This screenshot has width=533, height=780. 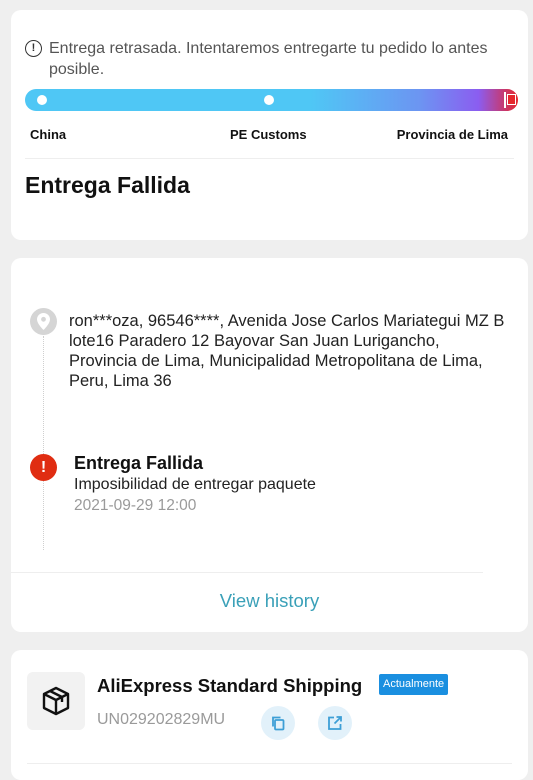 What do you see at coordinates (195, 484) in the screenshot?
I see `event-description: Imposibilidad de entregar paquete` at bounding box center [195, 484].